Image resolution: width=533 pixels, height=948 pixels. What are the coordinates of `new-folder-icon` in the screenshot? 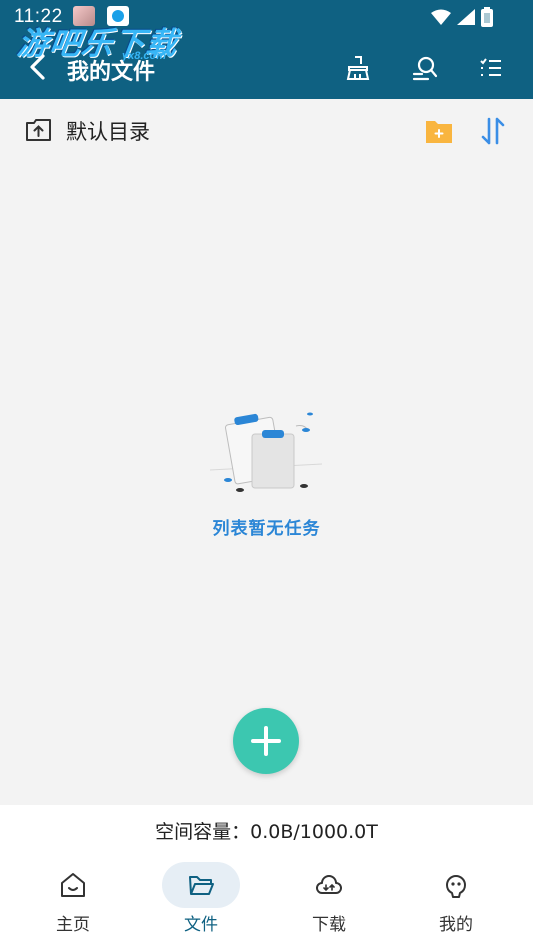 It's located at (439, 131).